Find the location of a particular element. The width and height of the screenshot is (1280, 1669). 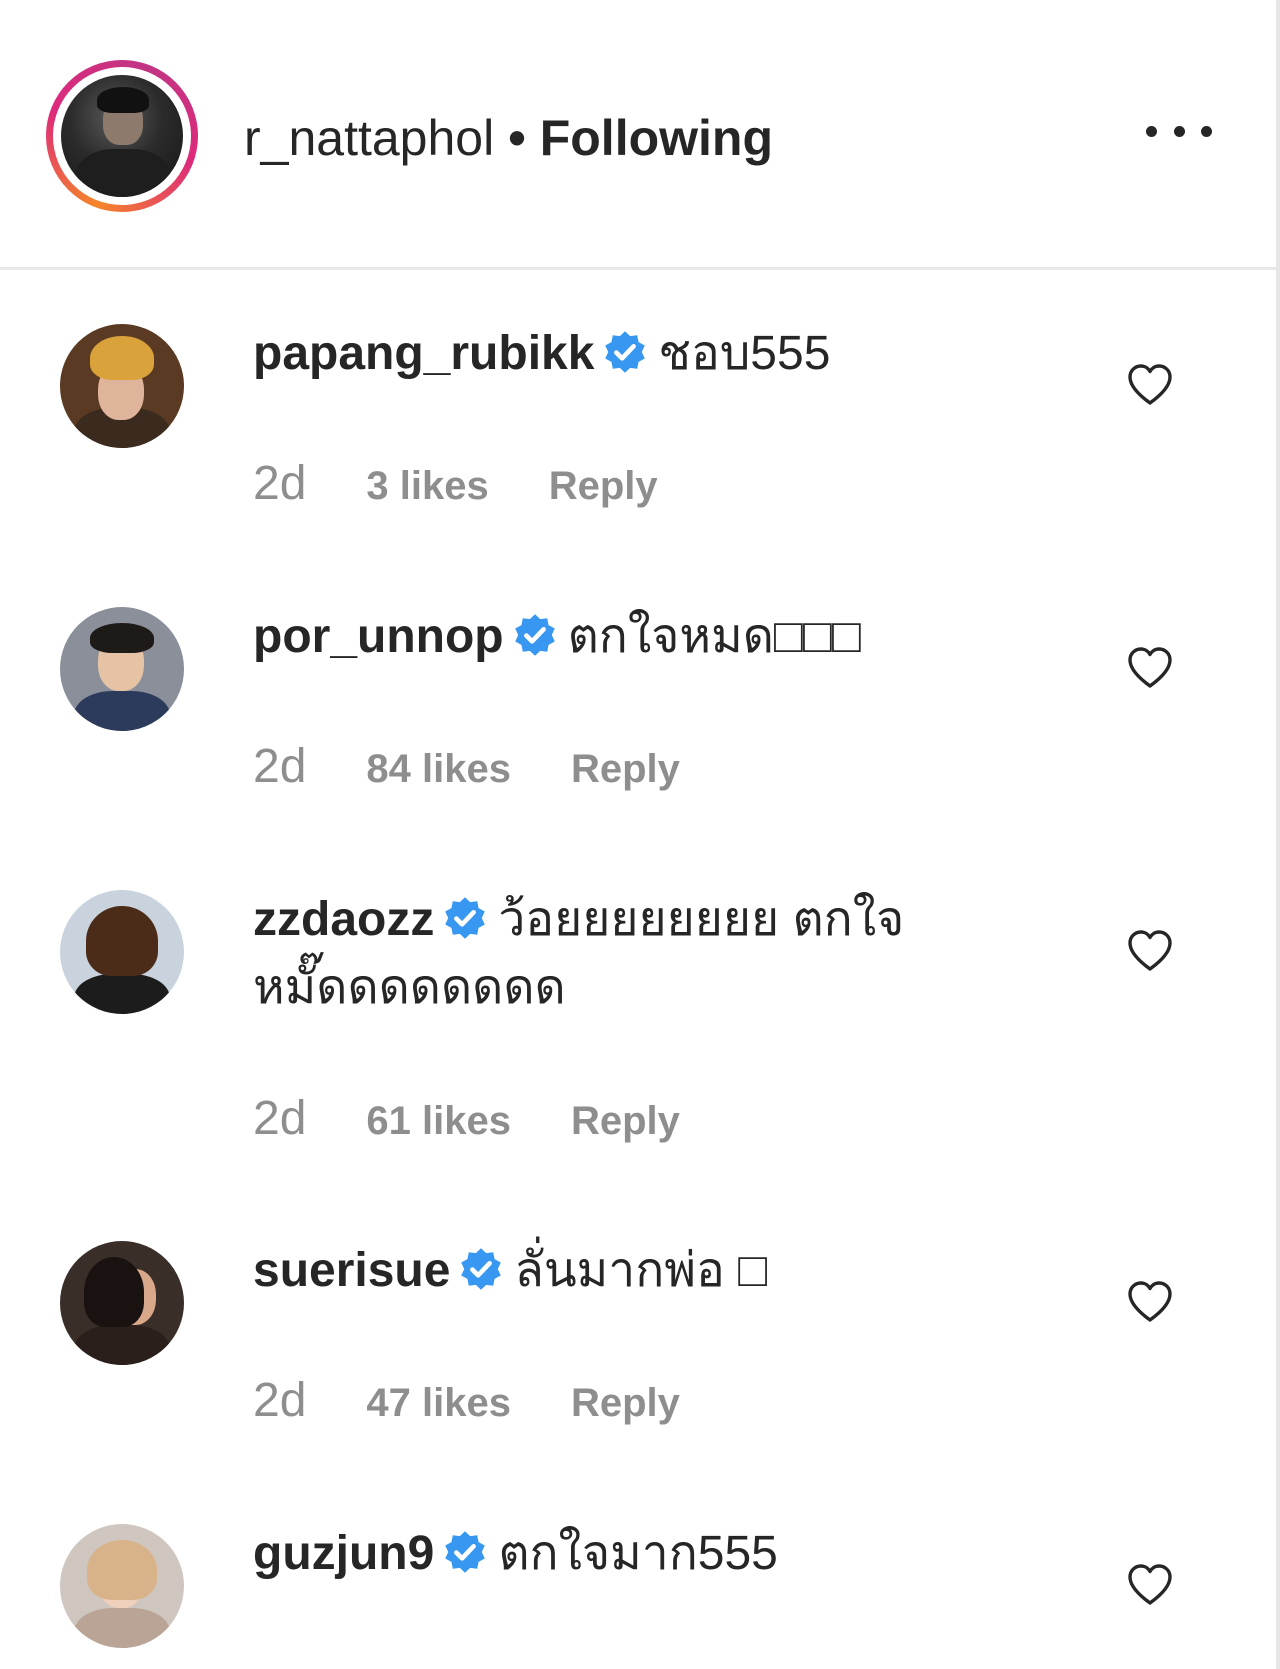

comment-text: por_unnop ตกใจหมด□□□ is located at coordinates (633, 637).